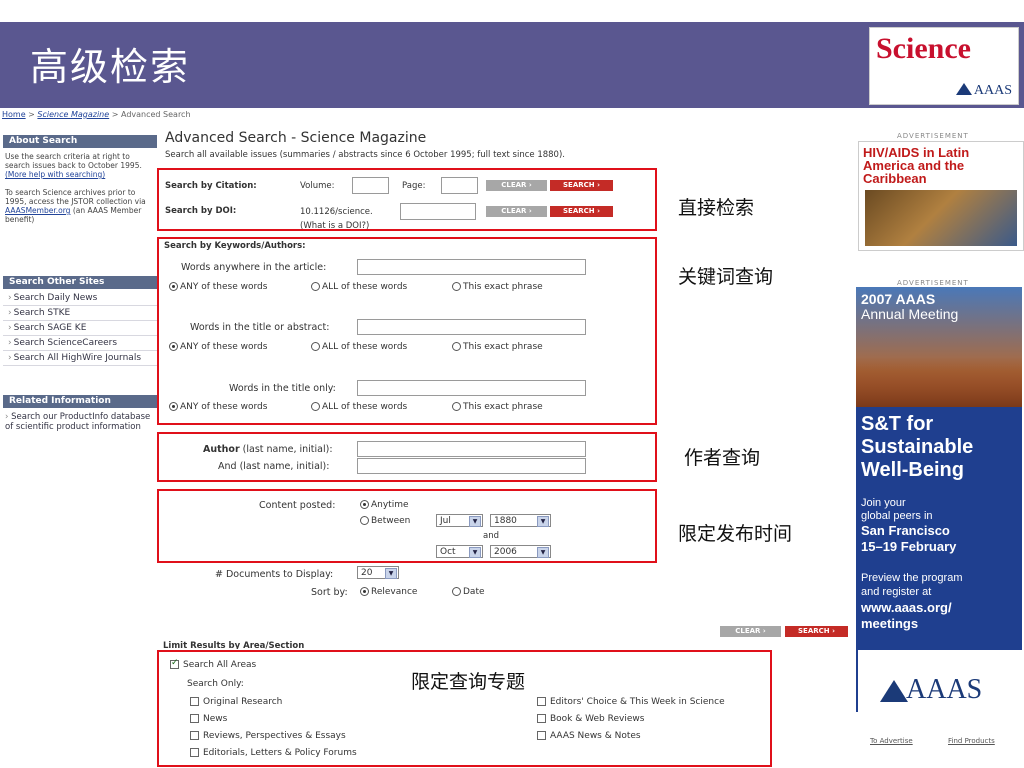  I want to click on advanced-search-title: Advanced Search - Science Magazine, so click(296, 138).